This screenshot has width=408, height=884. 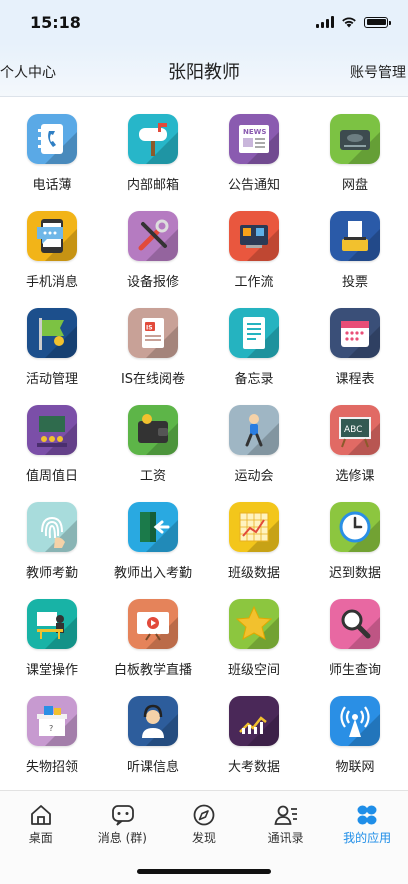 I want to click on page-title: 张阳教师, so click(x=204, y=72).